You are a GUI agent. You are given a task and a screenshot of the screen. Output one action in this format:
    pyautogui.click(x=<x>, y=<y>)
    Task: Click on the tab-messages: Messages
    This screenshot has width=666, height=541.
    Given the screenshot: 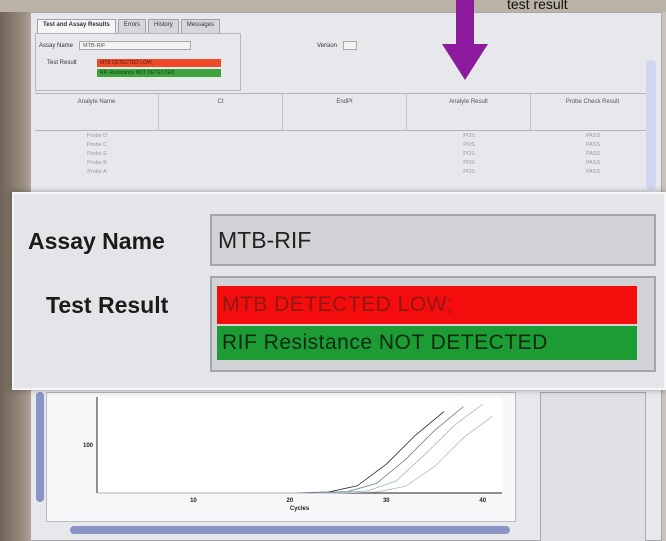 What is the action you would take?
    pyautogui.click(x=200, y=26)
    